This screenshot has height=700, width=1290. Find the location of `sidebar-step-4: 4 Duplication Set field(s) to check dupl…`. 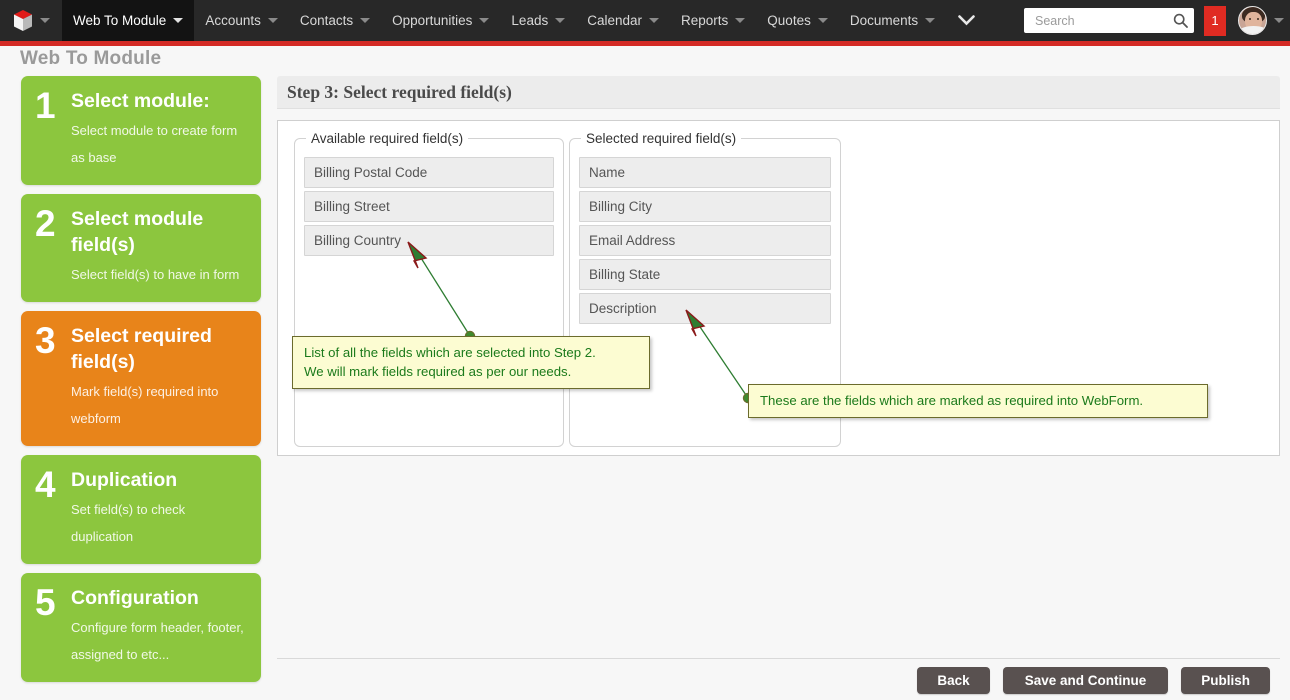

sidebar-step-4: 4 Duplication Set field(s) to check dupl… is located at coordinates (141, 509).